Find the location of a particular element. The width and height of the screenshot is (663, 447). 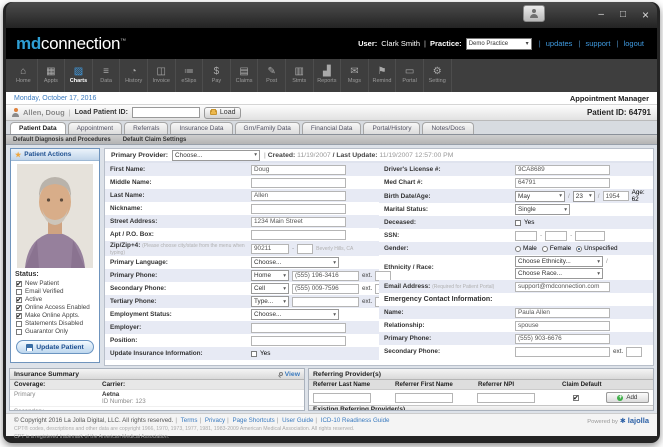

ssn-part3-input is located at coordinates (590, 235).